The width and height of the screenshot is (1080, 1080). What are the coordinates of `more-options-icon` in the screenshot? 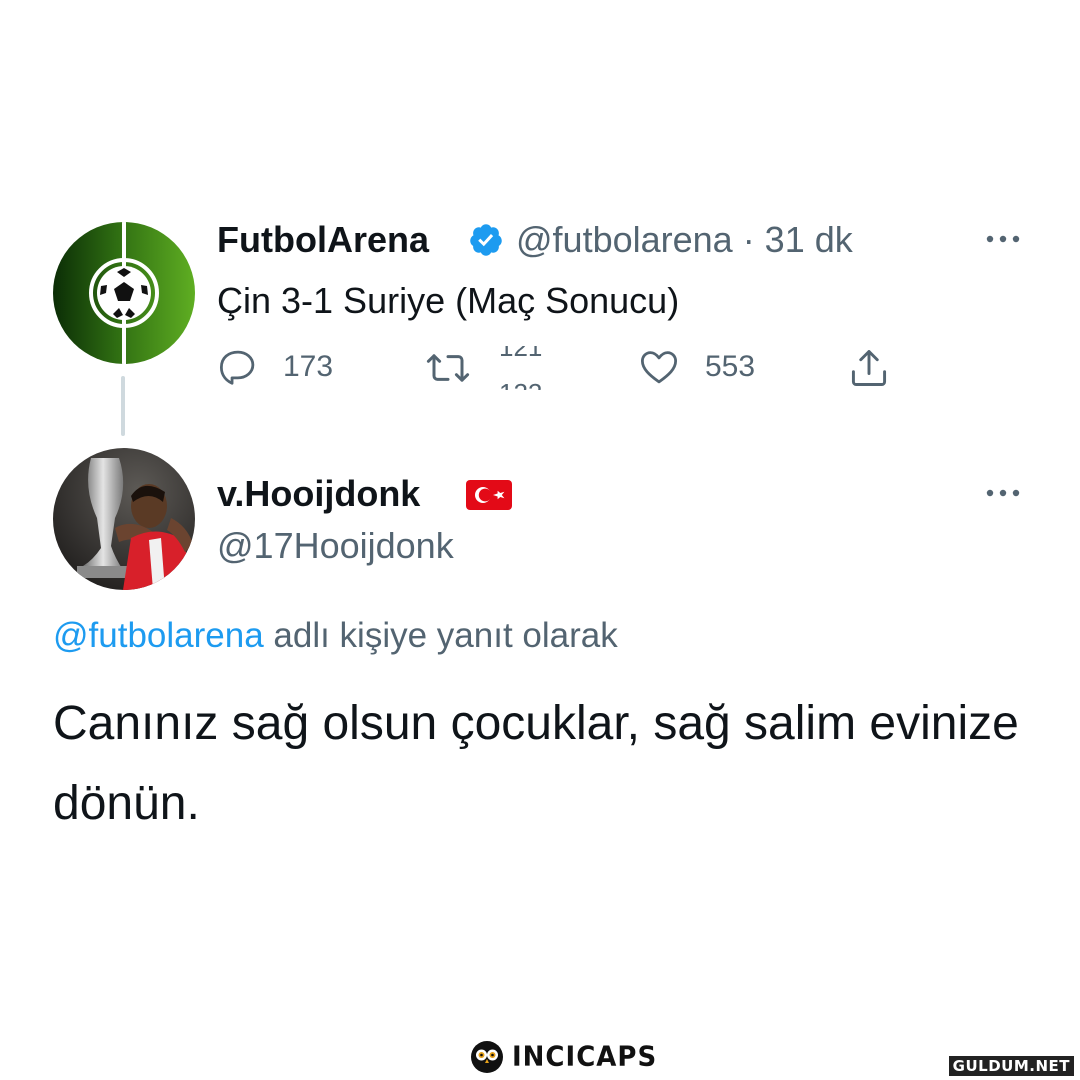 It's located at (1003, 239).